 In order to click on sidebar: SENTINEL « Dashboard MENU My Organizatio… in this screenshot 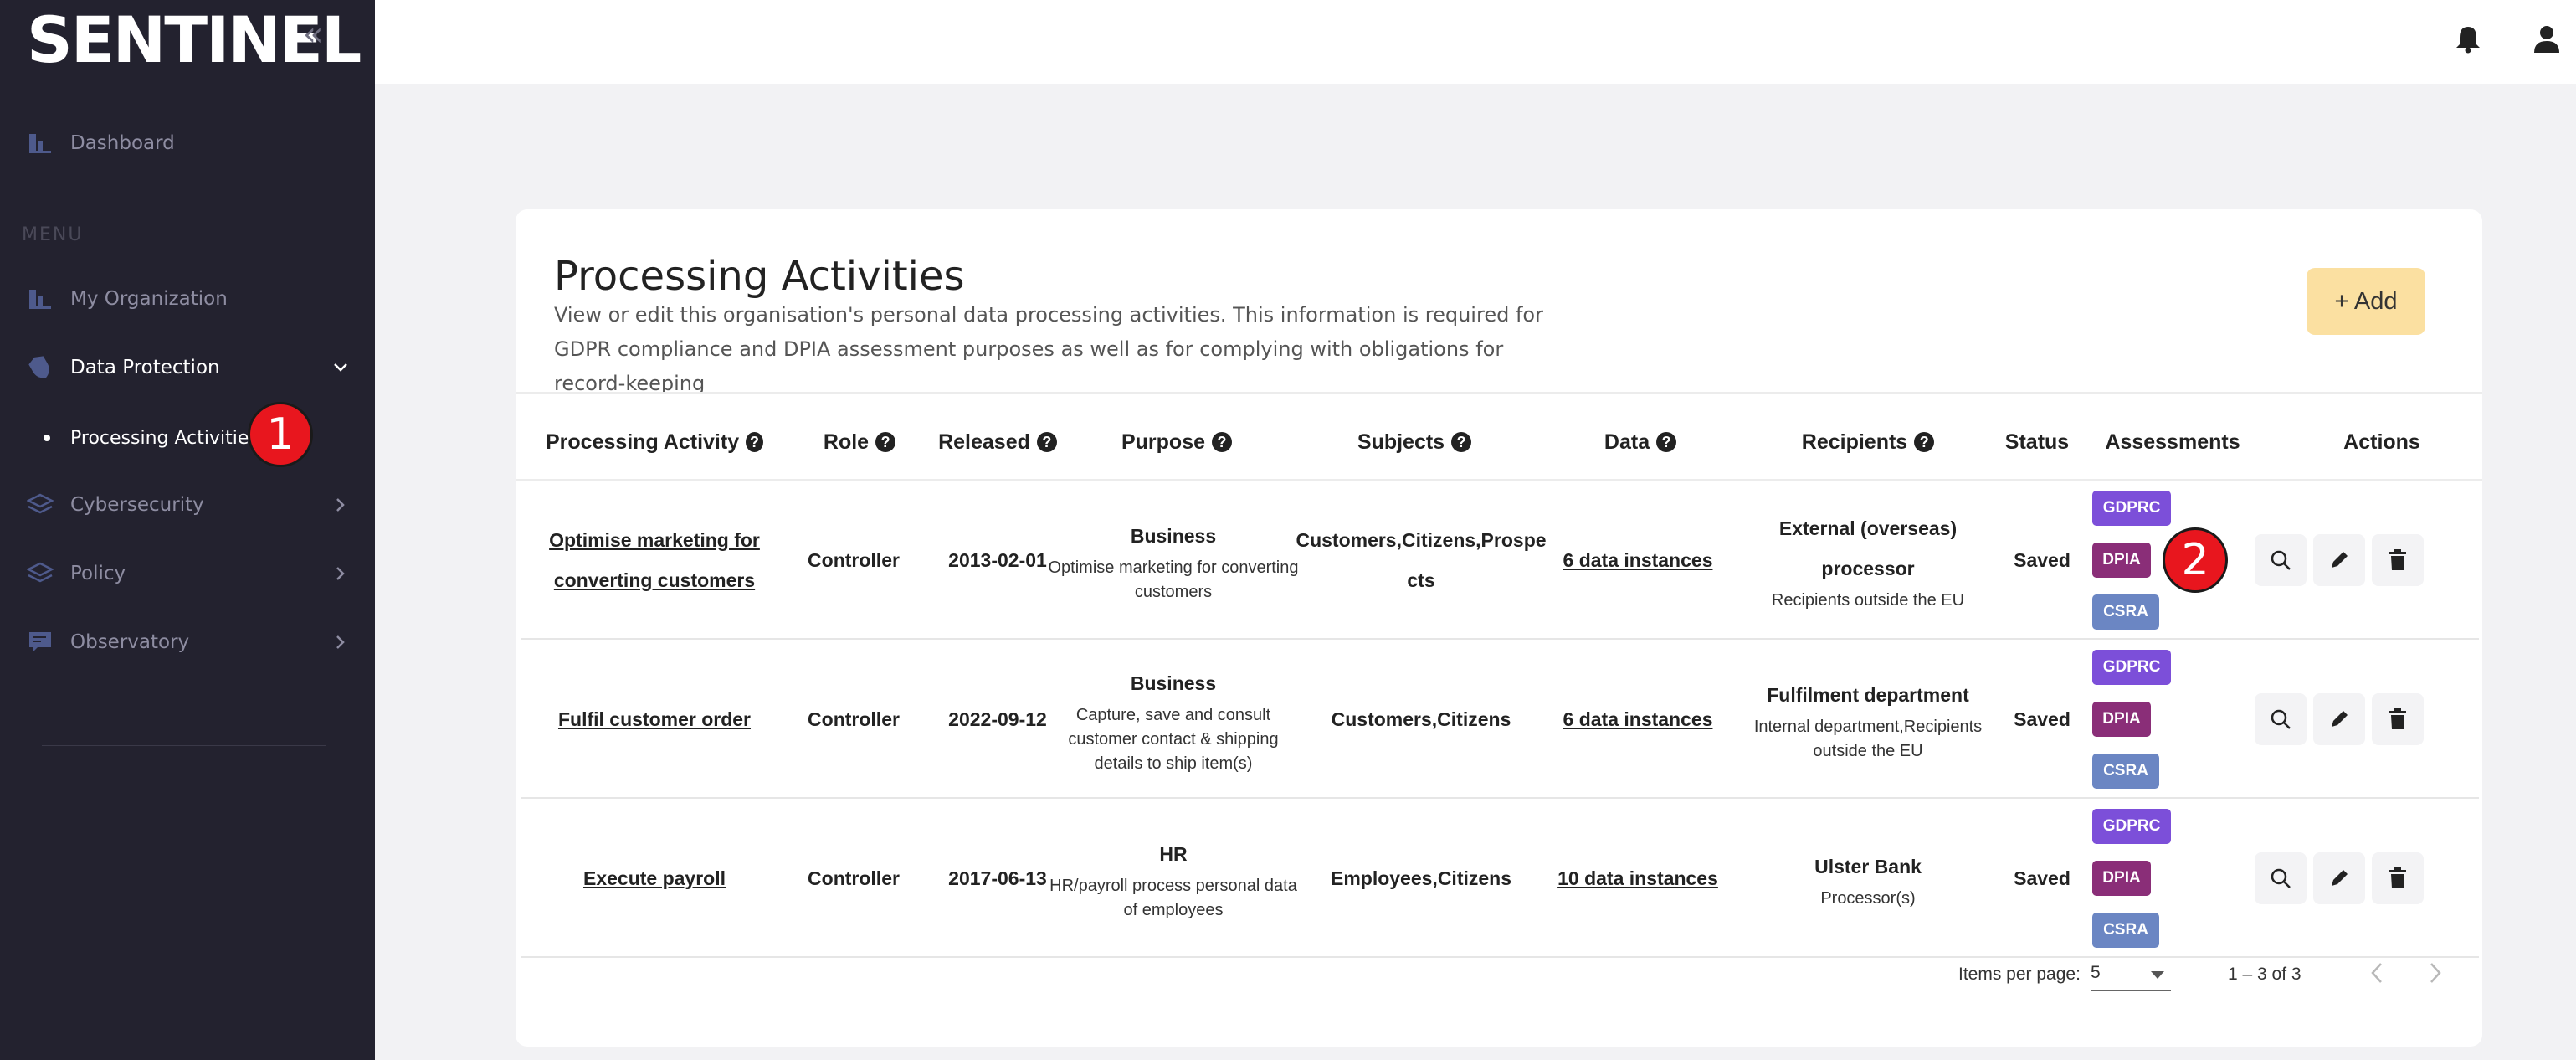, I will do `click(187, 530)`.